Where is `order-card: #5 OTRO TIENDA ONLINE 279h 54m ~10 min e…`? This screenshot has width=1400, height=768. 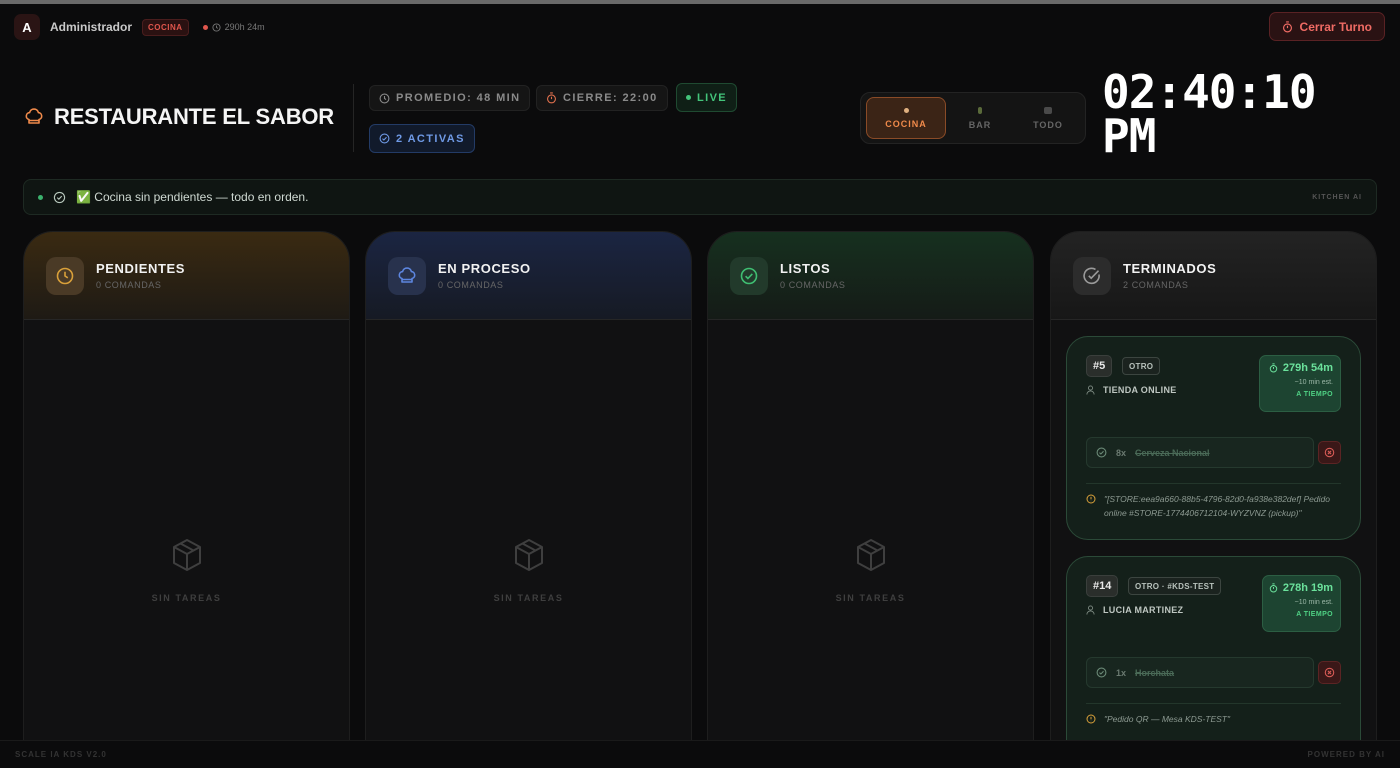 order-card: #5 OTRO TIENDA ONLINE 279h 54m ~10 min e… is located at coordinates (1213, 438).